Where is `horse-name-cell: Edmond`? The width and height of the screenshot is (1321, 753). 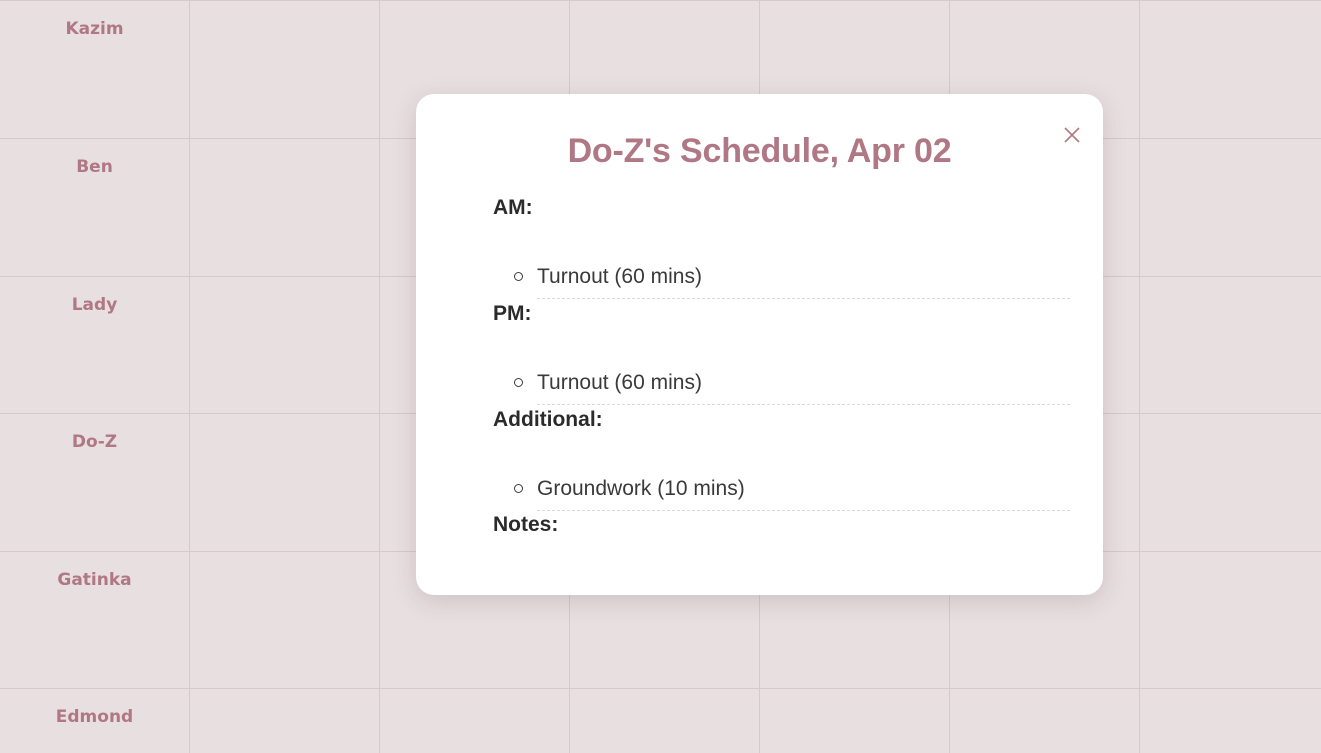 horse-name-cell: Edmond is located at coordinates (95, 721).